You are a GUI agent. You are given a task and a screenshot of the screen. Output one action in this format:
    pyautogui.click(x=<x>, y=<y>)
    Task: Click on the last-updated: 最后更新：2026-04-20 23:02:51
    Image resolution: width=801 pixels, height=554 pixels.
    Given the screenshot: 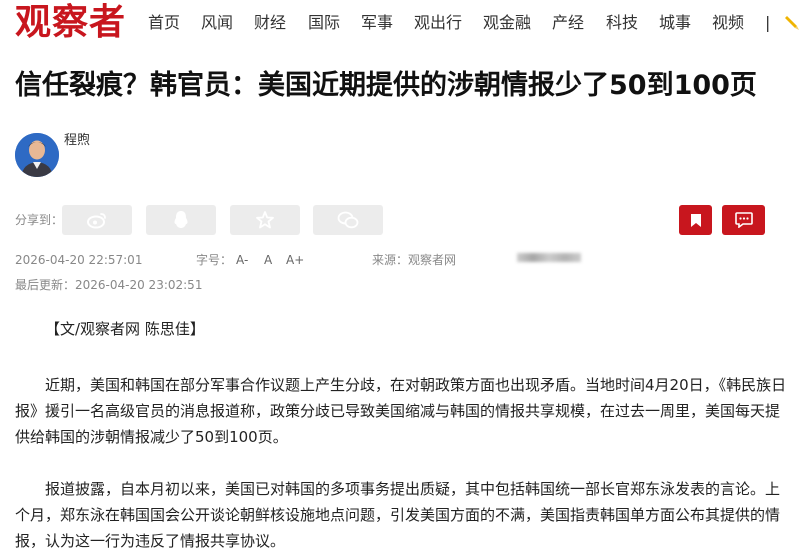 What is the action you would take?
    pyautogui.click(x=109, y=285)
    